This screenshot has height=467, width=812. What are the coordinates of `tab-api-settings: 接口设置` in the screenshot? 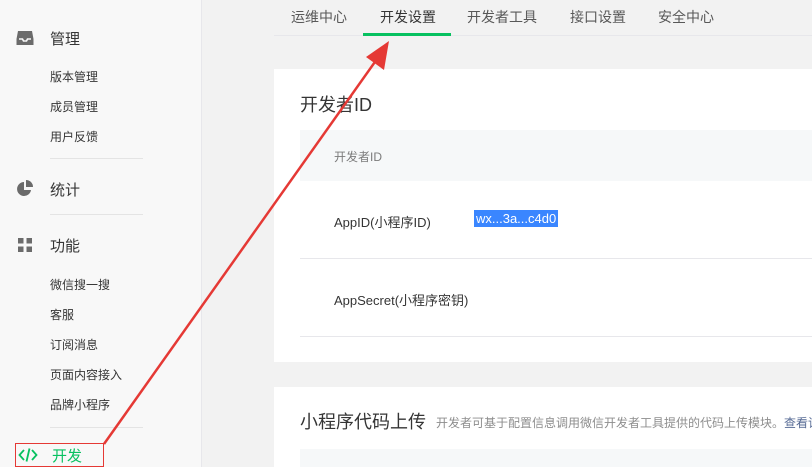 It's located at (598, 17).